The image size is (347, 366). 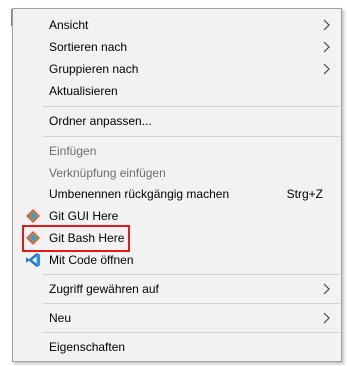 What do you see at coordinates (87, 347) in the screenshot?
I see `menu-item-label: Eigenschaften` at bounding box center [87, 347].